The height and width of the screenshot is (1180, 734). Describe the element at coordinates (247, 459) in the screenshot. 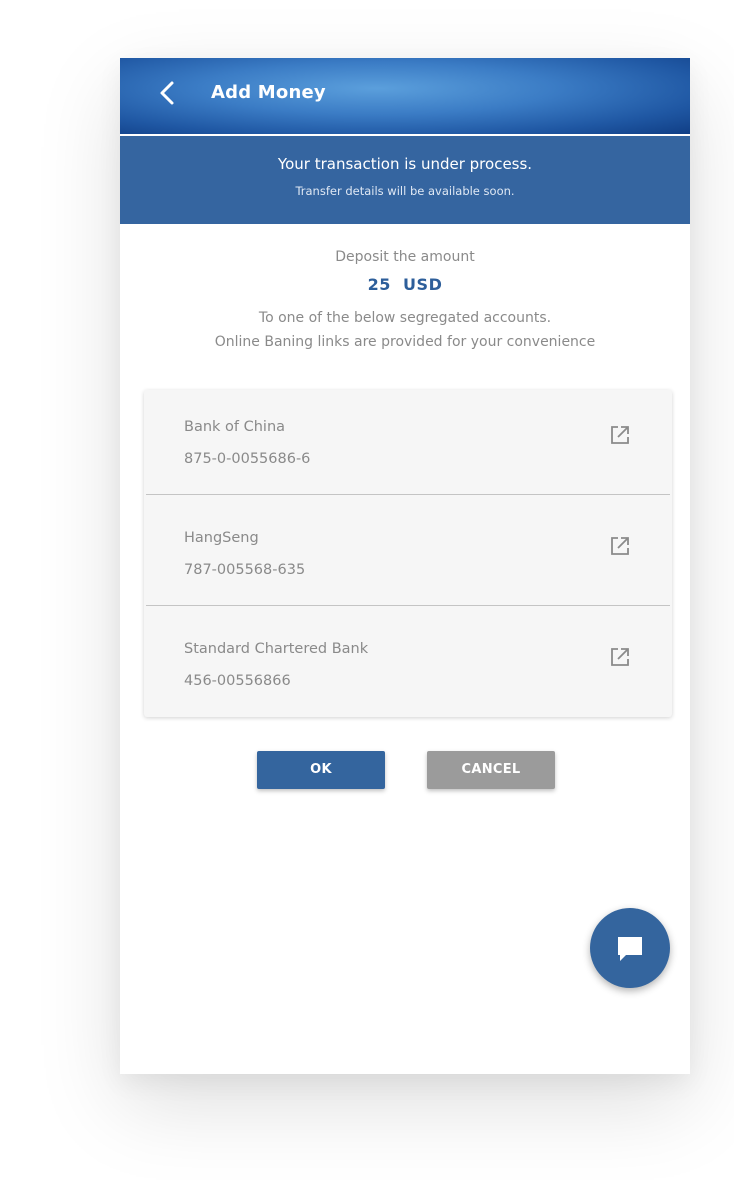

I see `account-number: 875-0-0055686-6` at that location.